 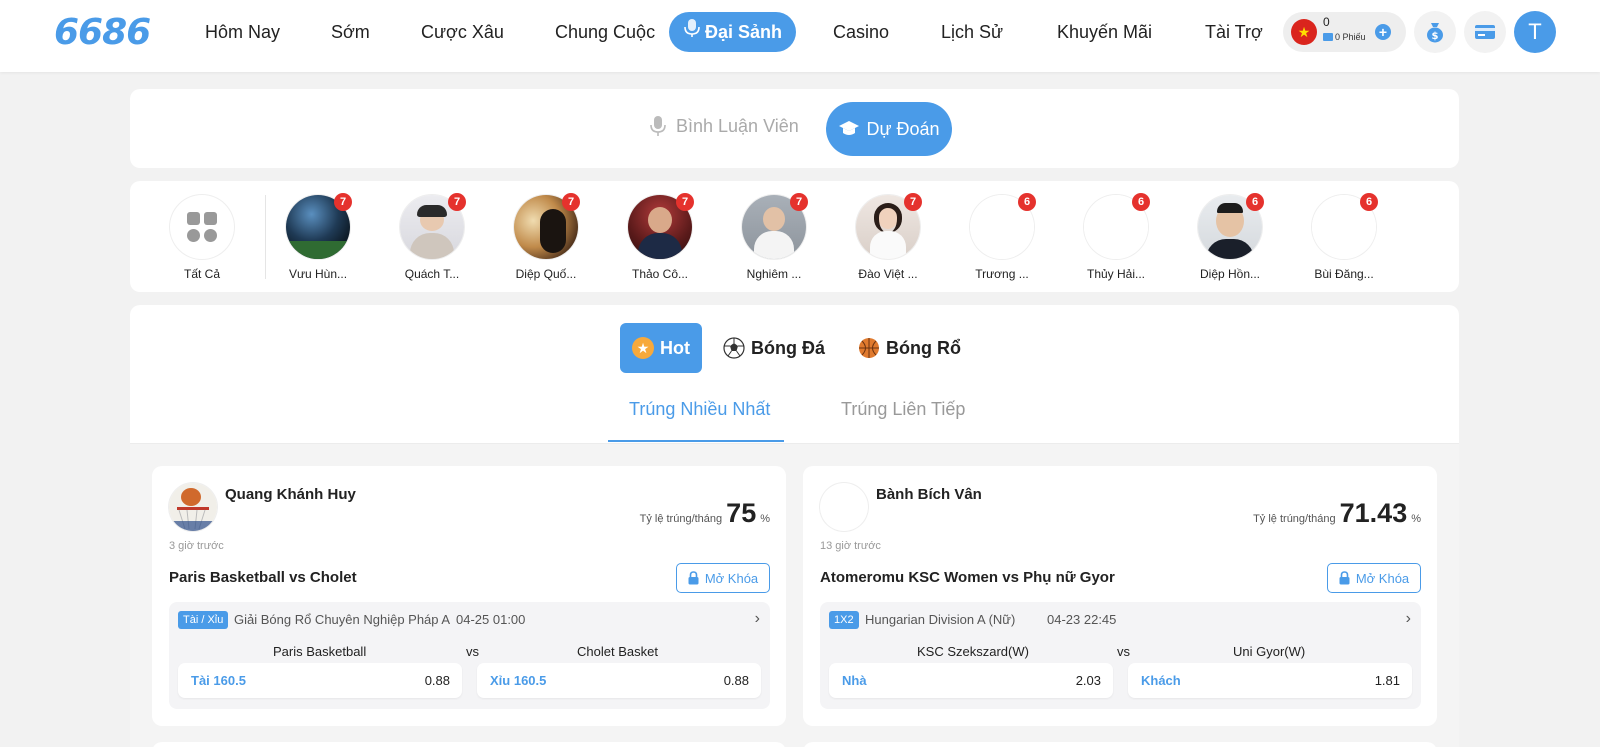 What do you see at coordinates (940, 619) in the screenshot?
I see `league-name: Hungarian Division A (Nữ)` at bounding box center [940, 619].